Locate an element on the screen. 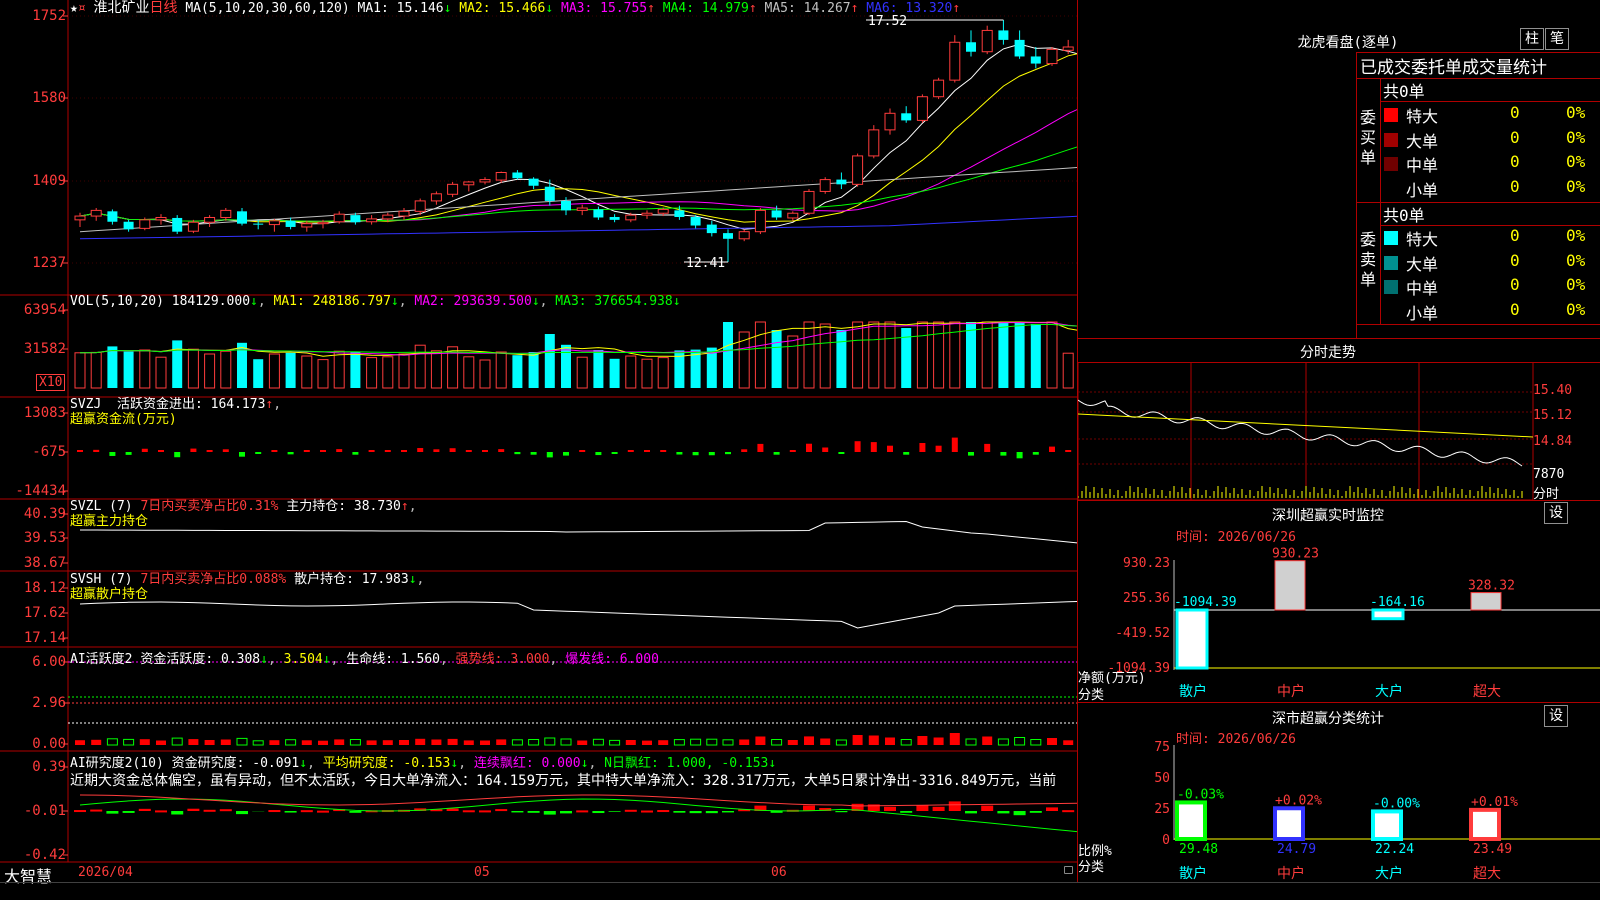  lock-icon is located at coordinates (1068, 870).